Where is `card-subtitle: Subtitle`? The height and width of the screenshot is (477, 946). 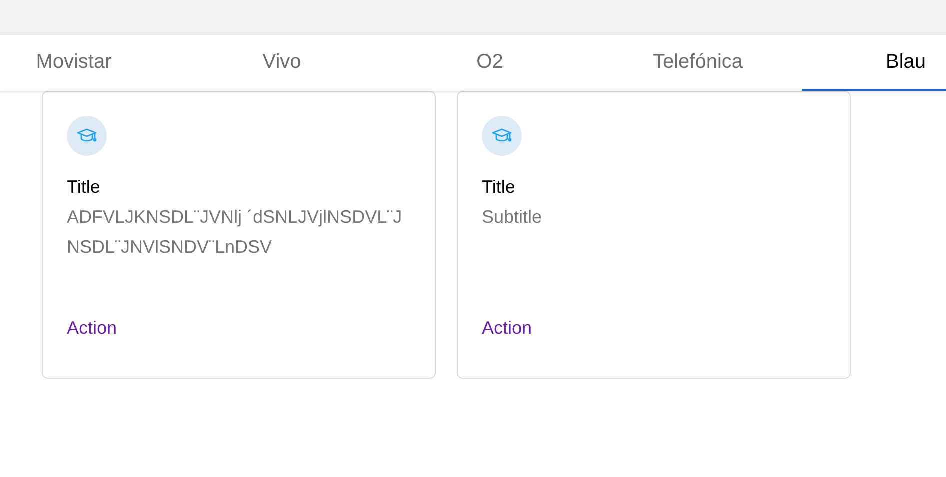 card-subtitle: Subtitle is located at coordinates (513, 217).